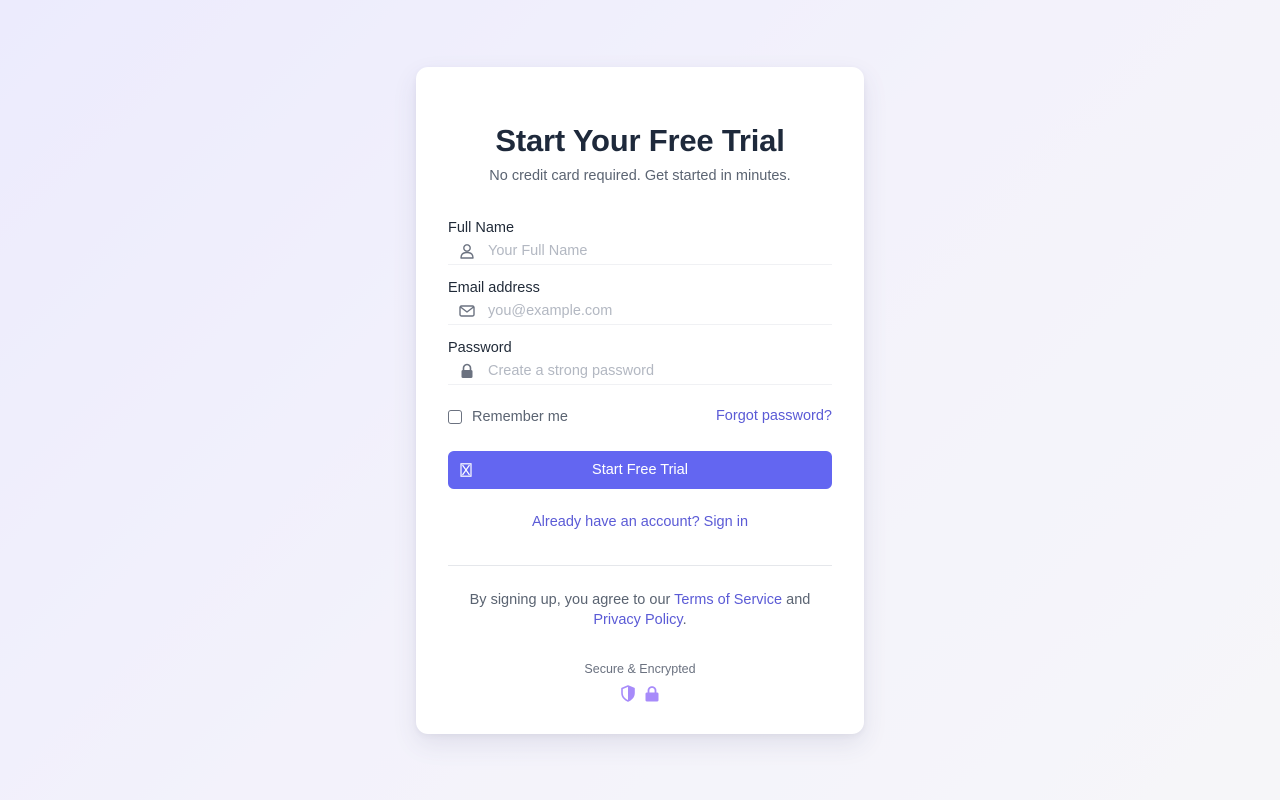  Describe the element at coordinates (728, 600) in the screenshot. I see `terms-of-service-link: Terms of Service` at that location.